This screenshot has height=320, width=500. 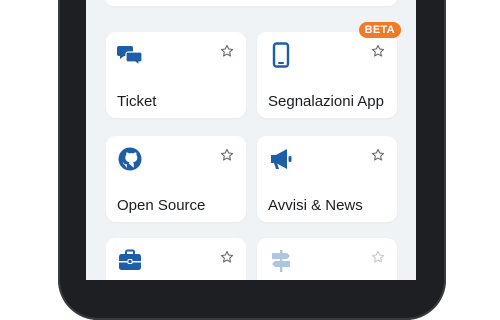 I want to click on beta-badge: BETA, so click(x=379, y=30).